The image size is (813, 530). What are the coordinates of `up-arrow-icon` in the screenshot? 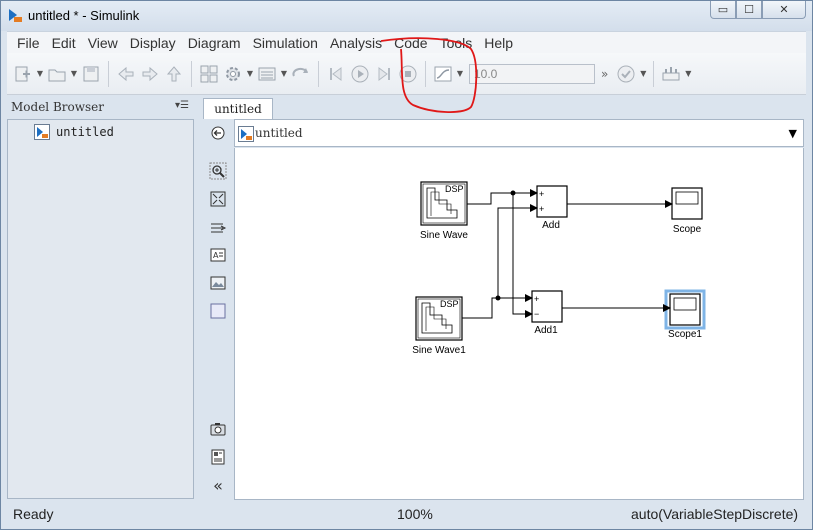 It's located at (174, 73).